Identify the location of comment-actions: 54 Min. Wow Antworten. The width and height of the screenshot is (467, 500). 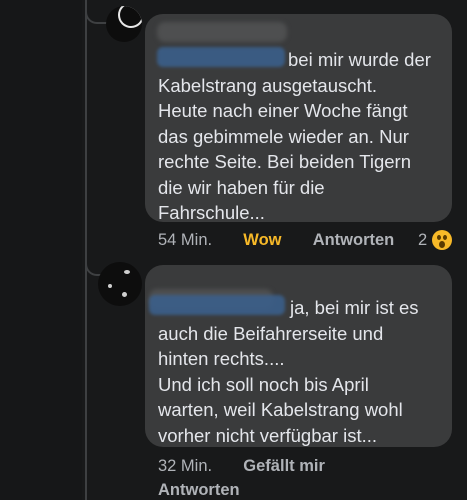
(276, 240).